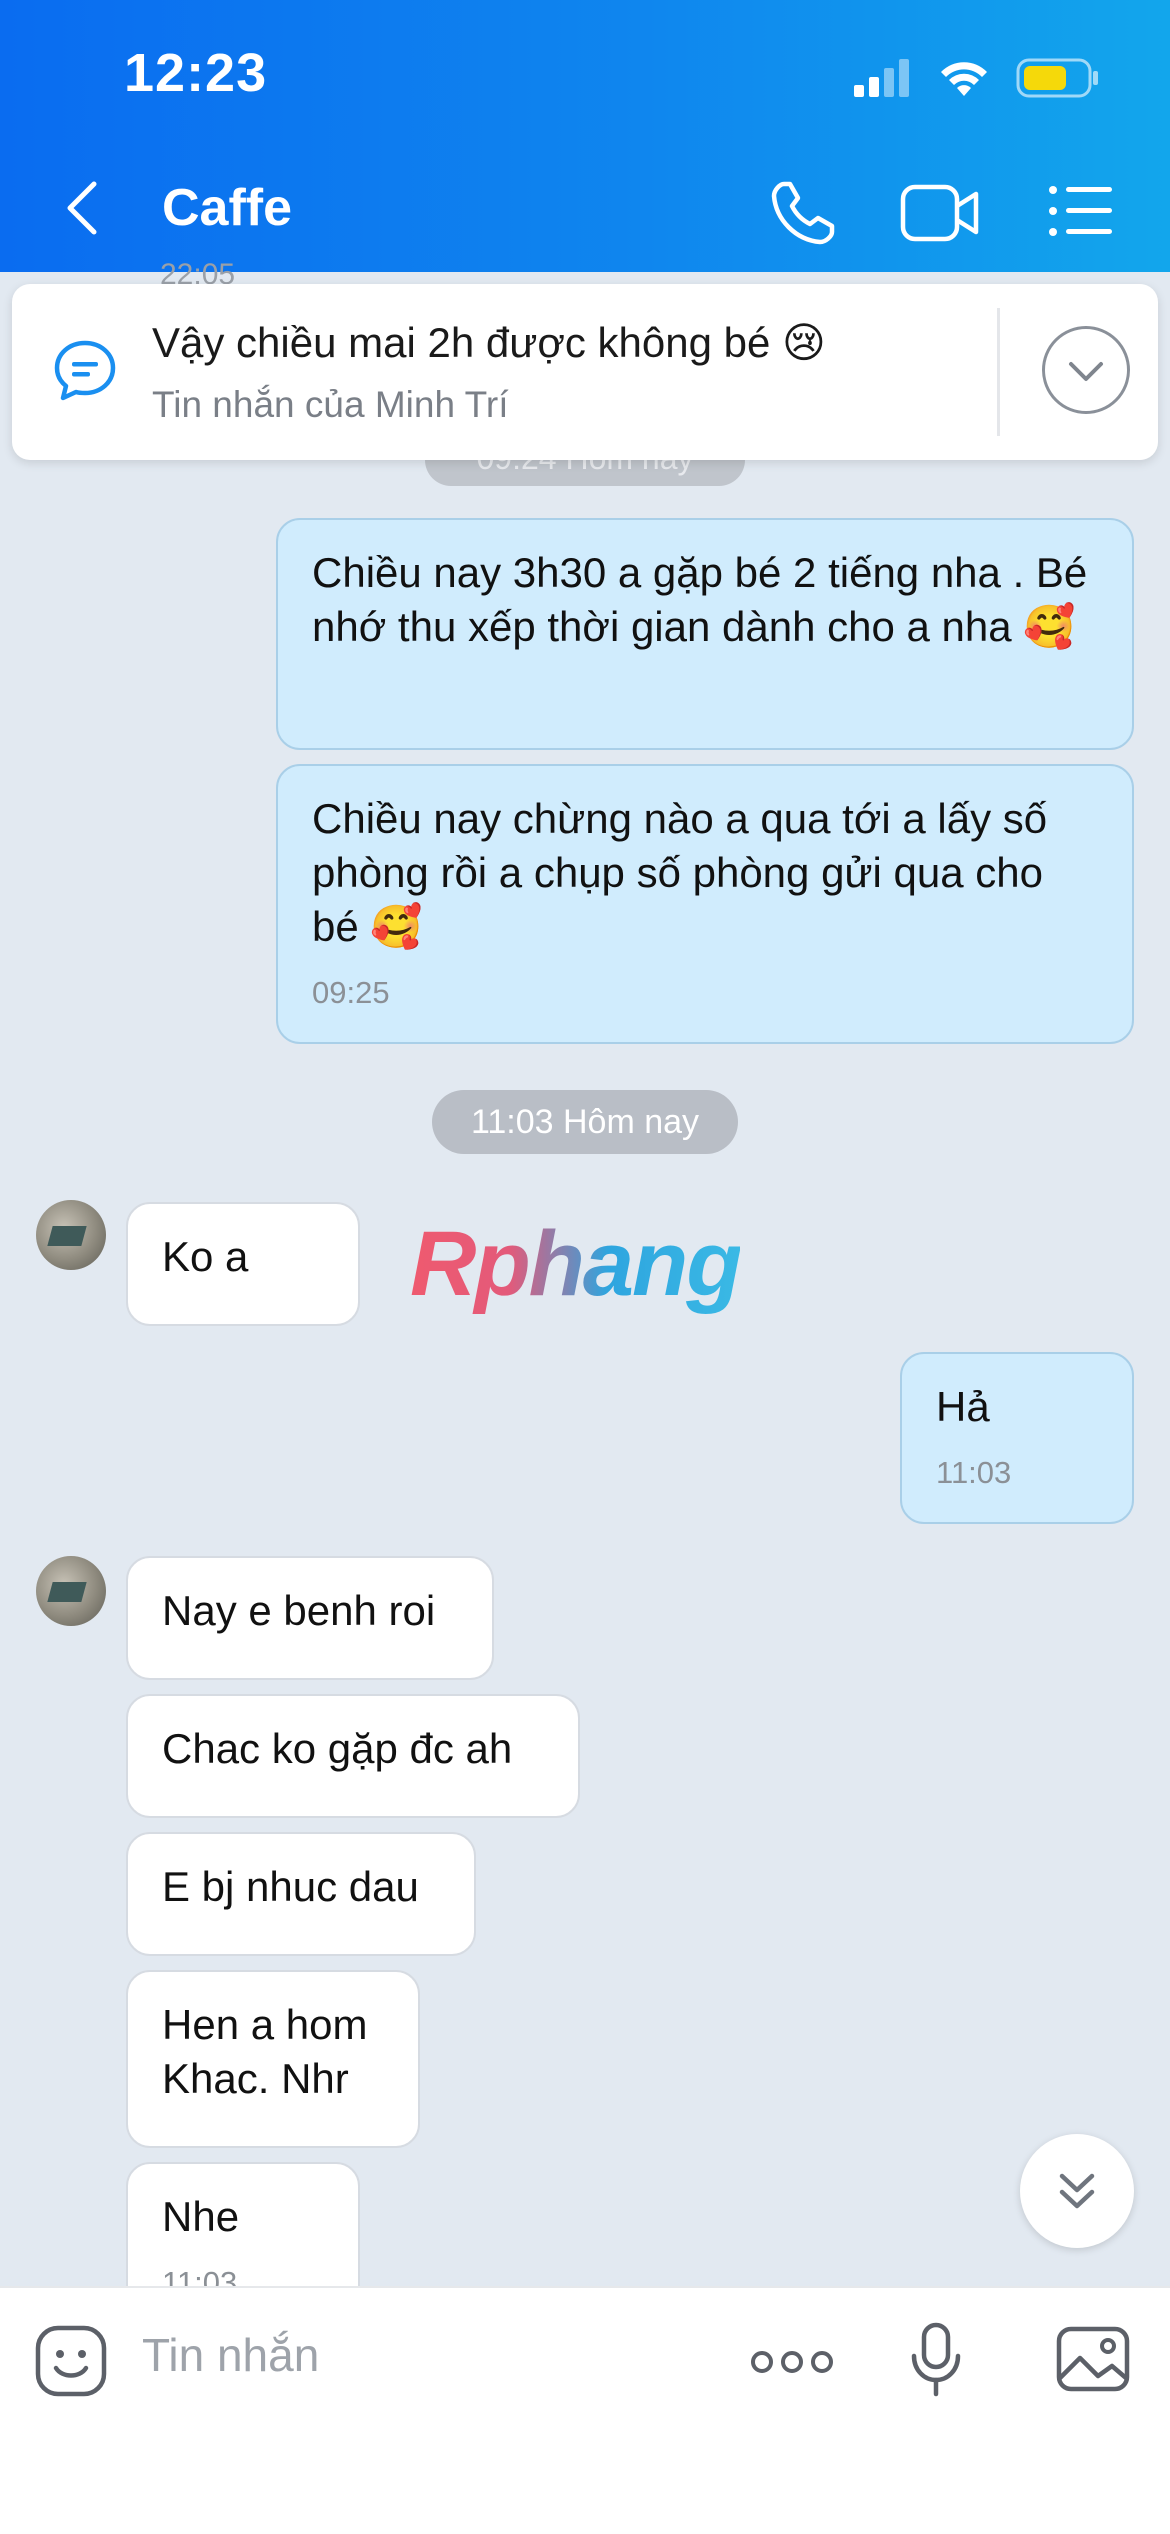  I want to click on list-menu-icon, so click(1081, 211).